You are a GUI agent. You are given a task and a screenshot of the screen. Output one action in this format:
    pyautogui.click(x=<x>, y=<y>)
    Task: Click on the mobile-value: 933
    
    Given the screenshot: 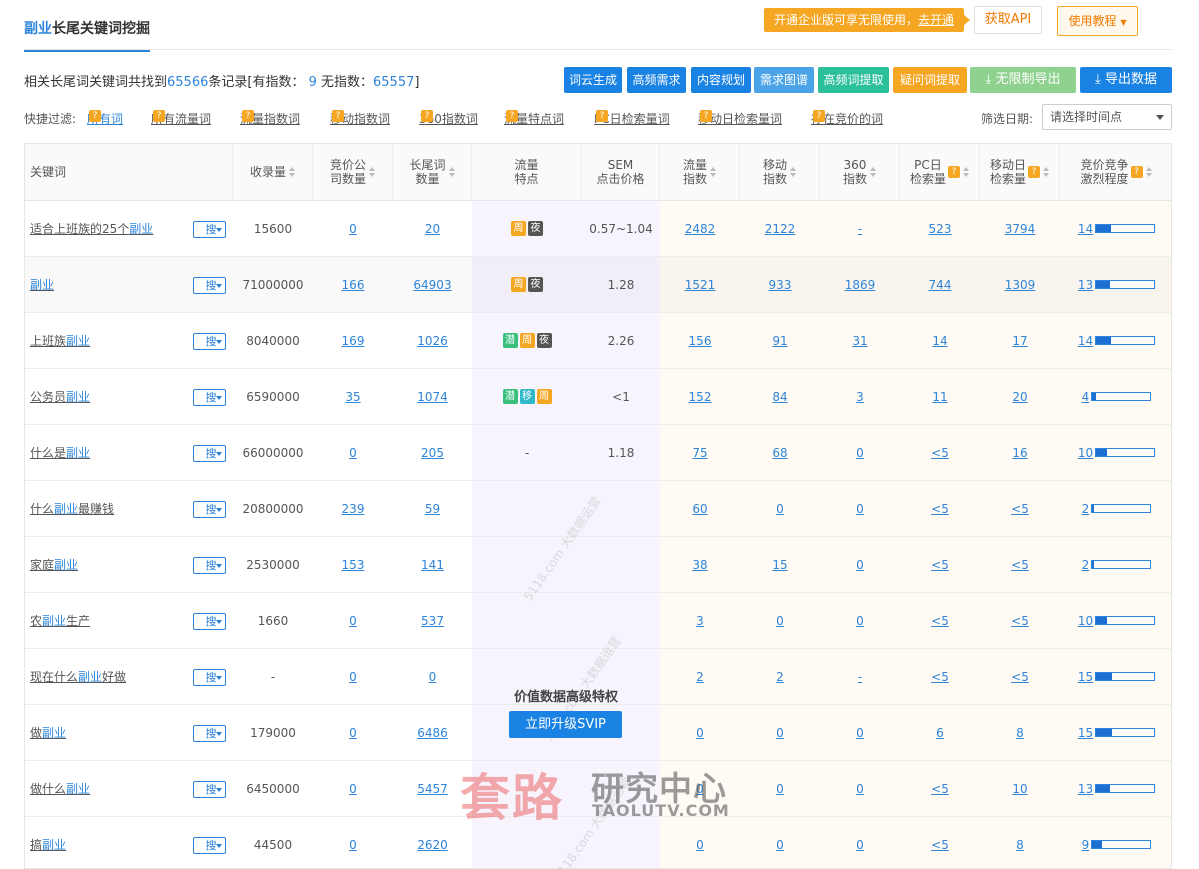 What is the action you would take?
    pyautogui.click(x=780, y=285)
    